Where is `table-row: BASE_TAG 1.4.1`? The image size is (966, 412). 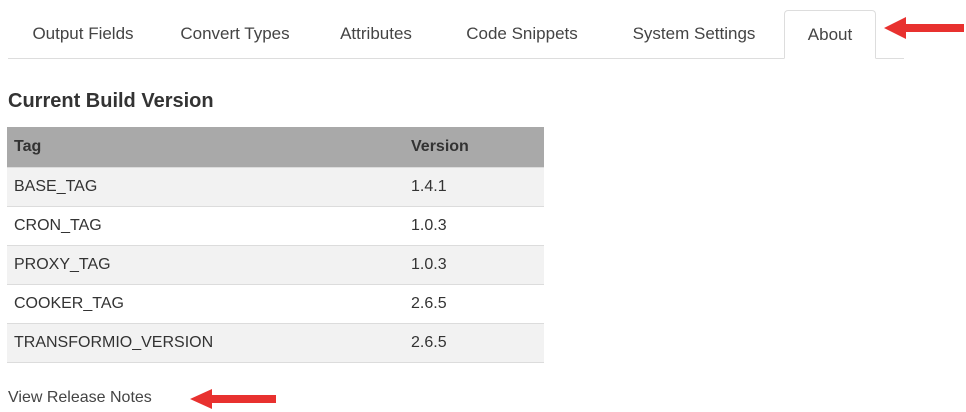
table-row: BASE_TAG 1.4.1 is located at coordinates (275, 186).